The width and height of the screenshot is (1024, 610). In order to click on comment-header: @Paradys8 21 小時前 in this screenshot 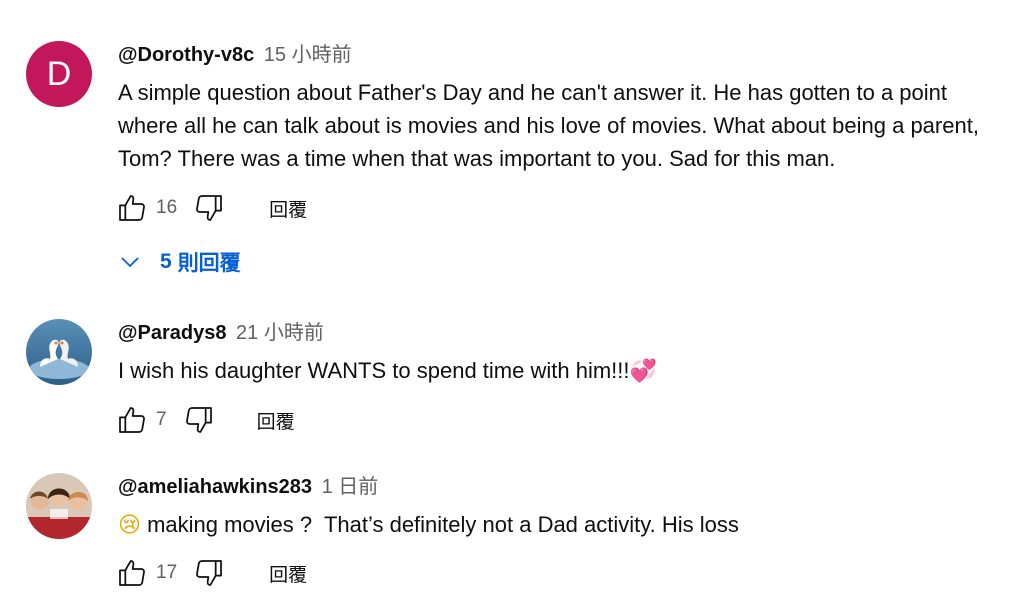, I will do `click(221, 333)`.